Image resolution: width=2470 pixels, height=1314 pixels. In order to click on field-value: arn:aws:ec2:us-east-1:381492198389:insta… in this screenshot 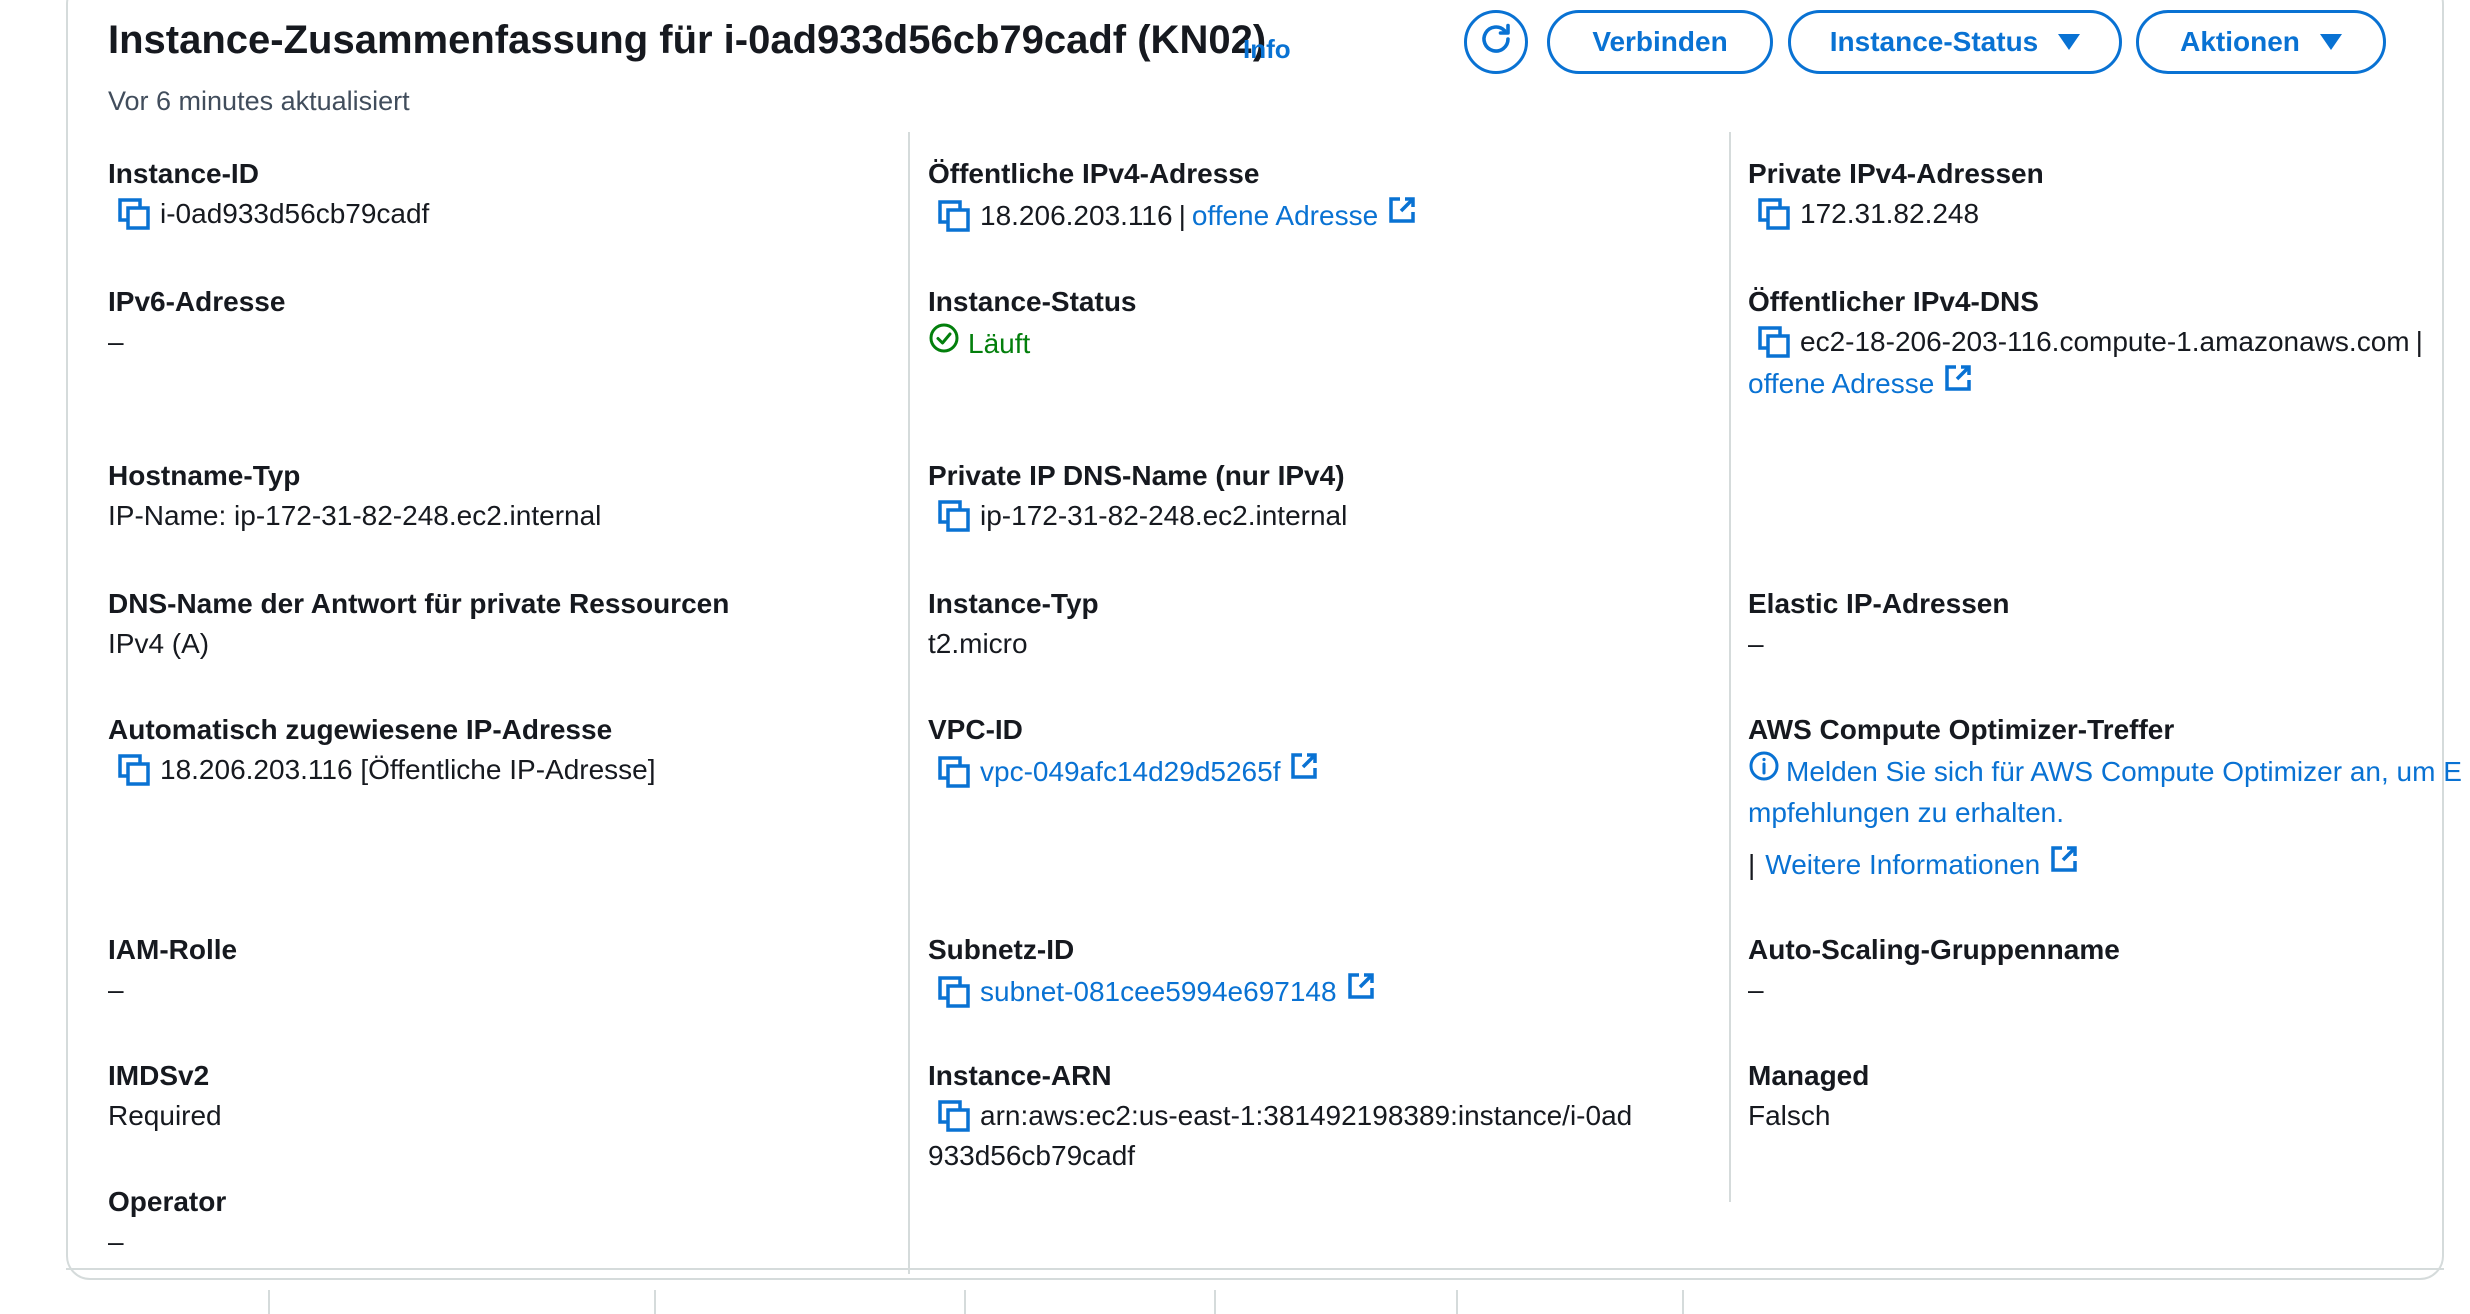, I will do `click(1308, 1116)`.